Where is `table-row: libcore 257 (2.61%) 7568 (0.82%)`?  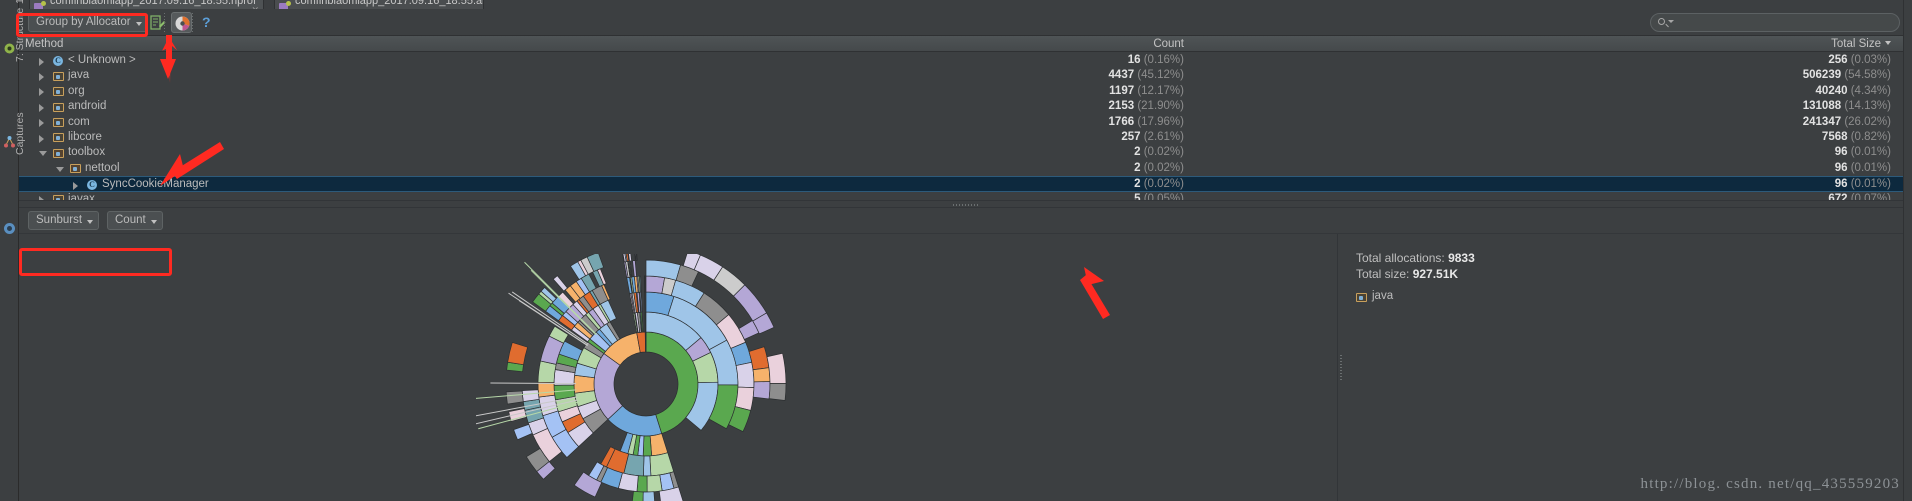
table-row: libcore 257 (2.61%) 7568 (0.82%) is located at coordinates (965, 137).